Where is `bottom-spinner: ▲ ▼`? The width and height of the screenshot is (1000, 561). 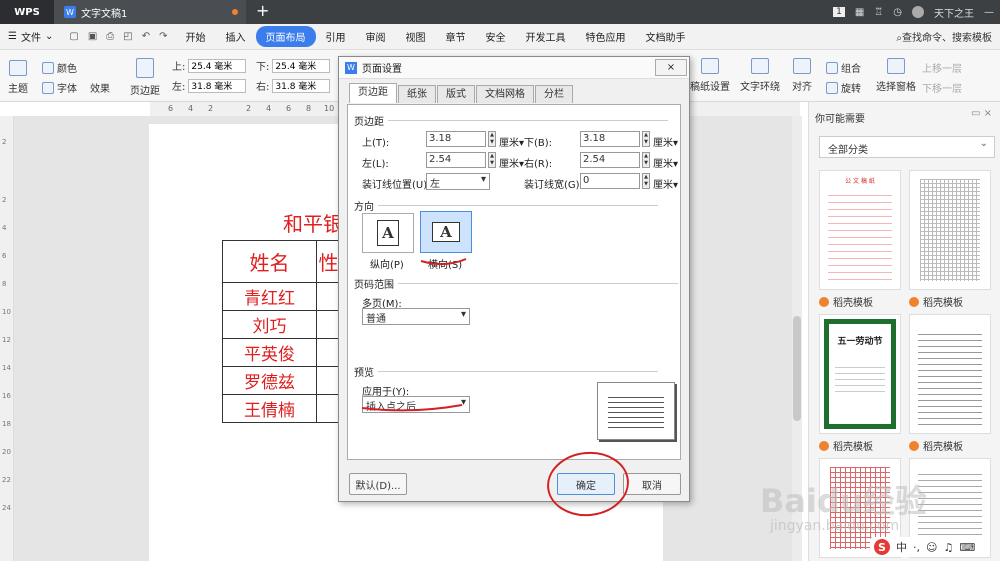 bottom-spinner: ▲ ▼ is located at coordinates (646, 139).